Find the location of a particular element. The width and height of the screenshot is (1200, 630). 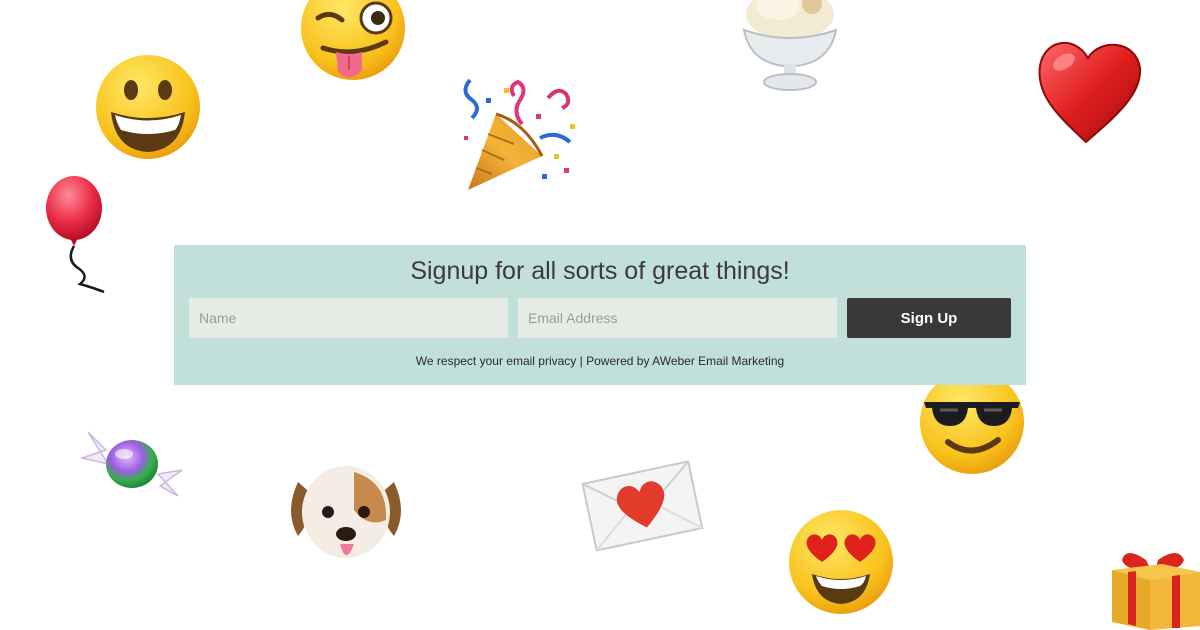

red-heart-icon is located at coordinates (1090, 92).